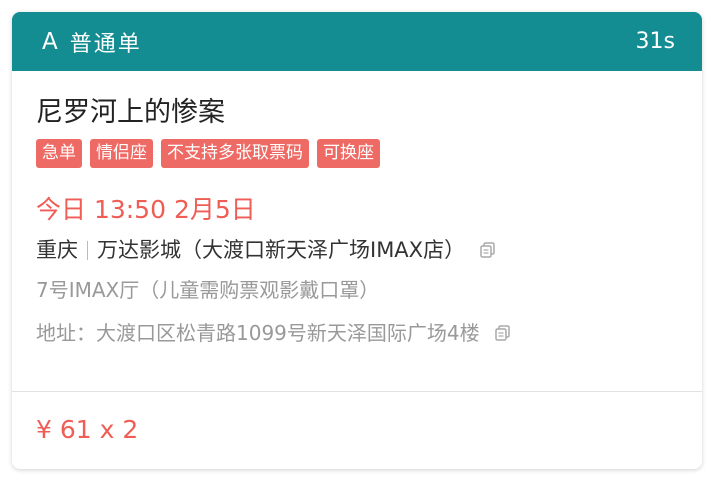 The width and height of the screenshot is (715, 483). I want to click on tag-list: 急单 情侣座 不支持多张取票码 可换座, so click(357, 153).